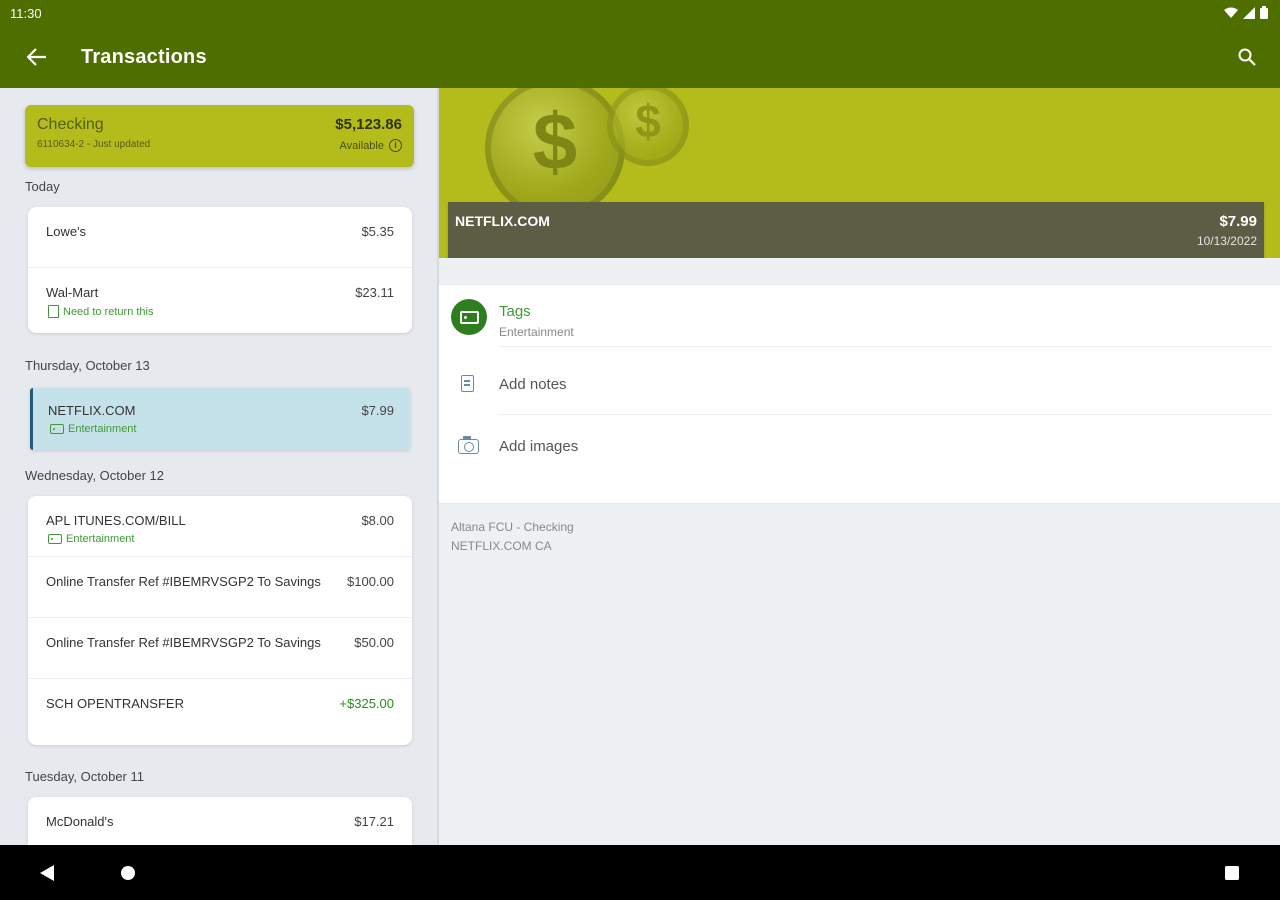  What do you see at coordinates (1226, 241) in the screenshot?
I see `detail-date: 10/13/2022` at bounding box center [1226, 241].